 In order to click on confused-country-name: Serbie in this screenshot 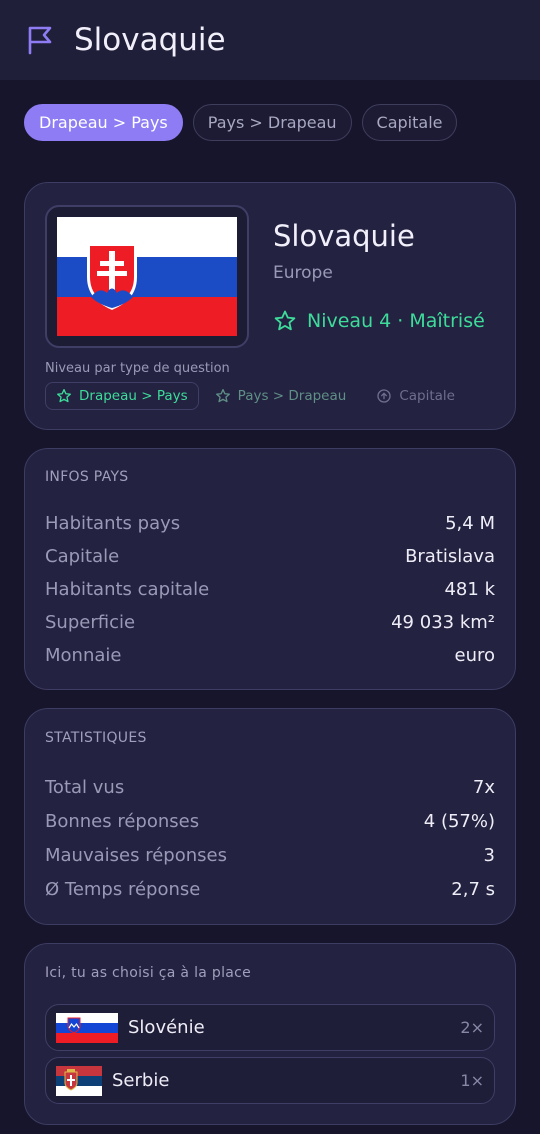, I will do `click(141, 1080)`.